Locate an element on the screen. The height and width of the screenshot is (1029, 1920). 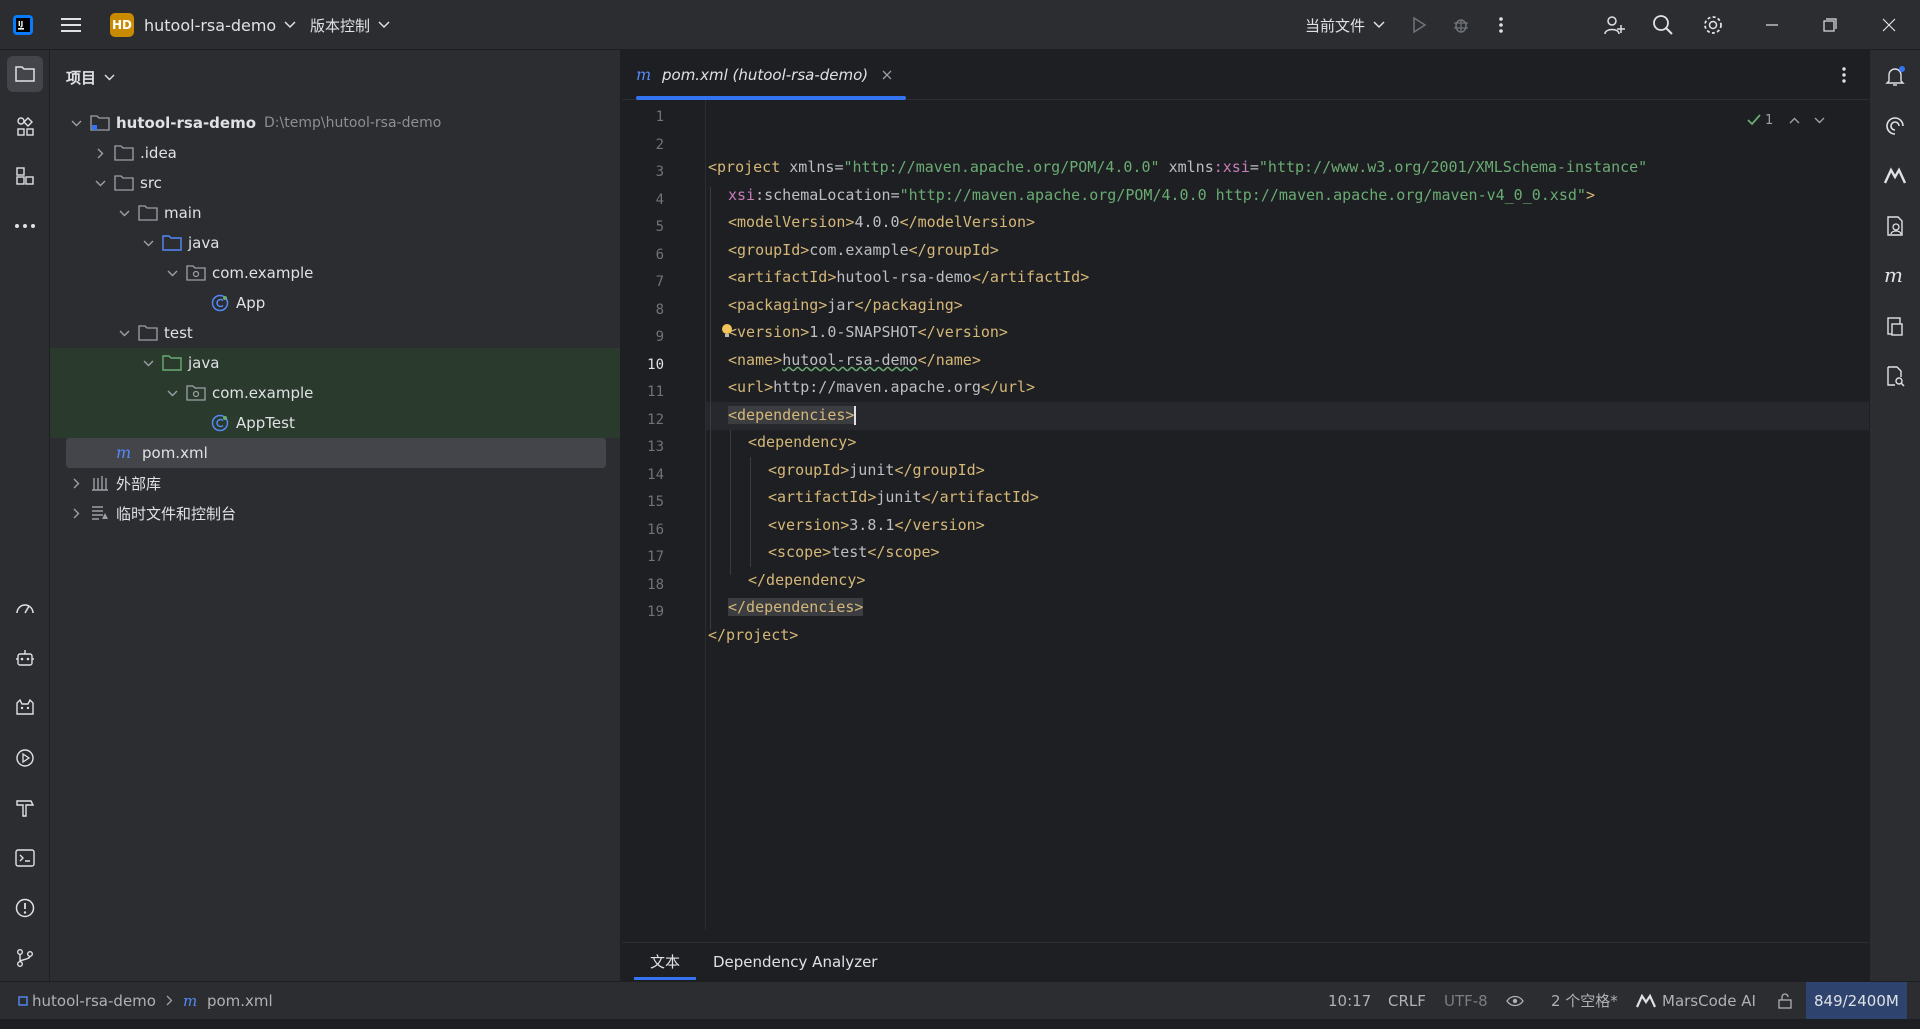
code-line-13: <artifactId>junit</artifactId> is located at coordinates (903, 497).